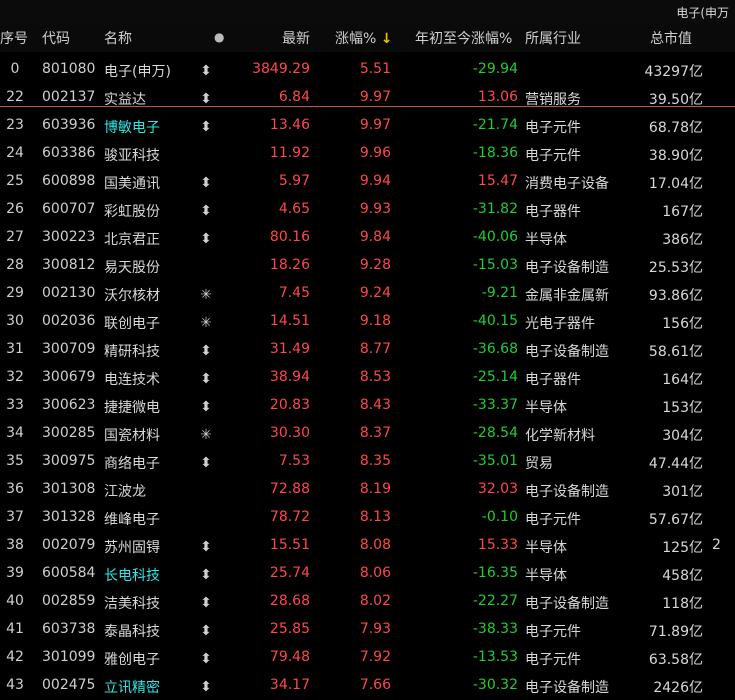  What do you see at coordinates (367, 98) in the screenshot?
I see `table-row: 22 002137 实益达 ⬍ 6.84 9.97 13.06 营销服务 39.50亿` at bounding box center [367, 98].